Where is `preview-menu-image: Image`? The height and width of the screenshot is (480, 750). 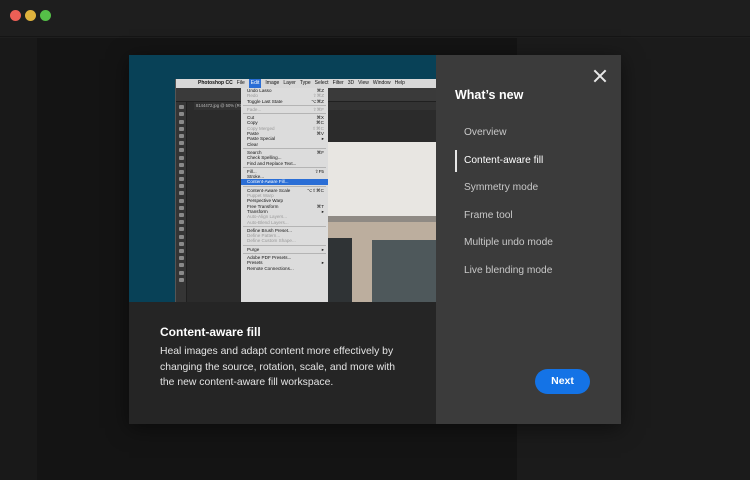 preview-menu-image: Image is located at coordinates (272, 83).